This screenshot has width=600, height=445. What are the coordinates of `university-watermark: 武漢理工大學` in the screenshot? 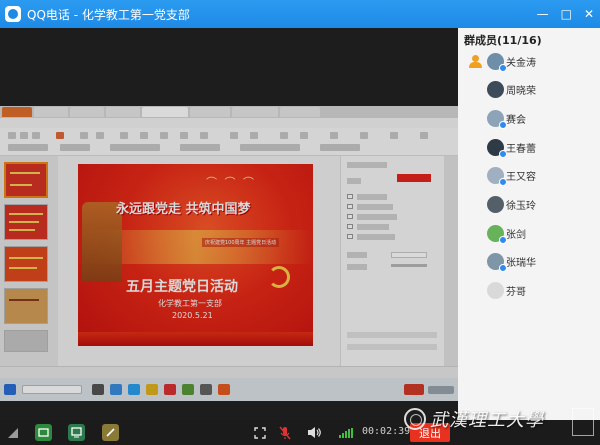 It's located at (500, 423).